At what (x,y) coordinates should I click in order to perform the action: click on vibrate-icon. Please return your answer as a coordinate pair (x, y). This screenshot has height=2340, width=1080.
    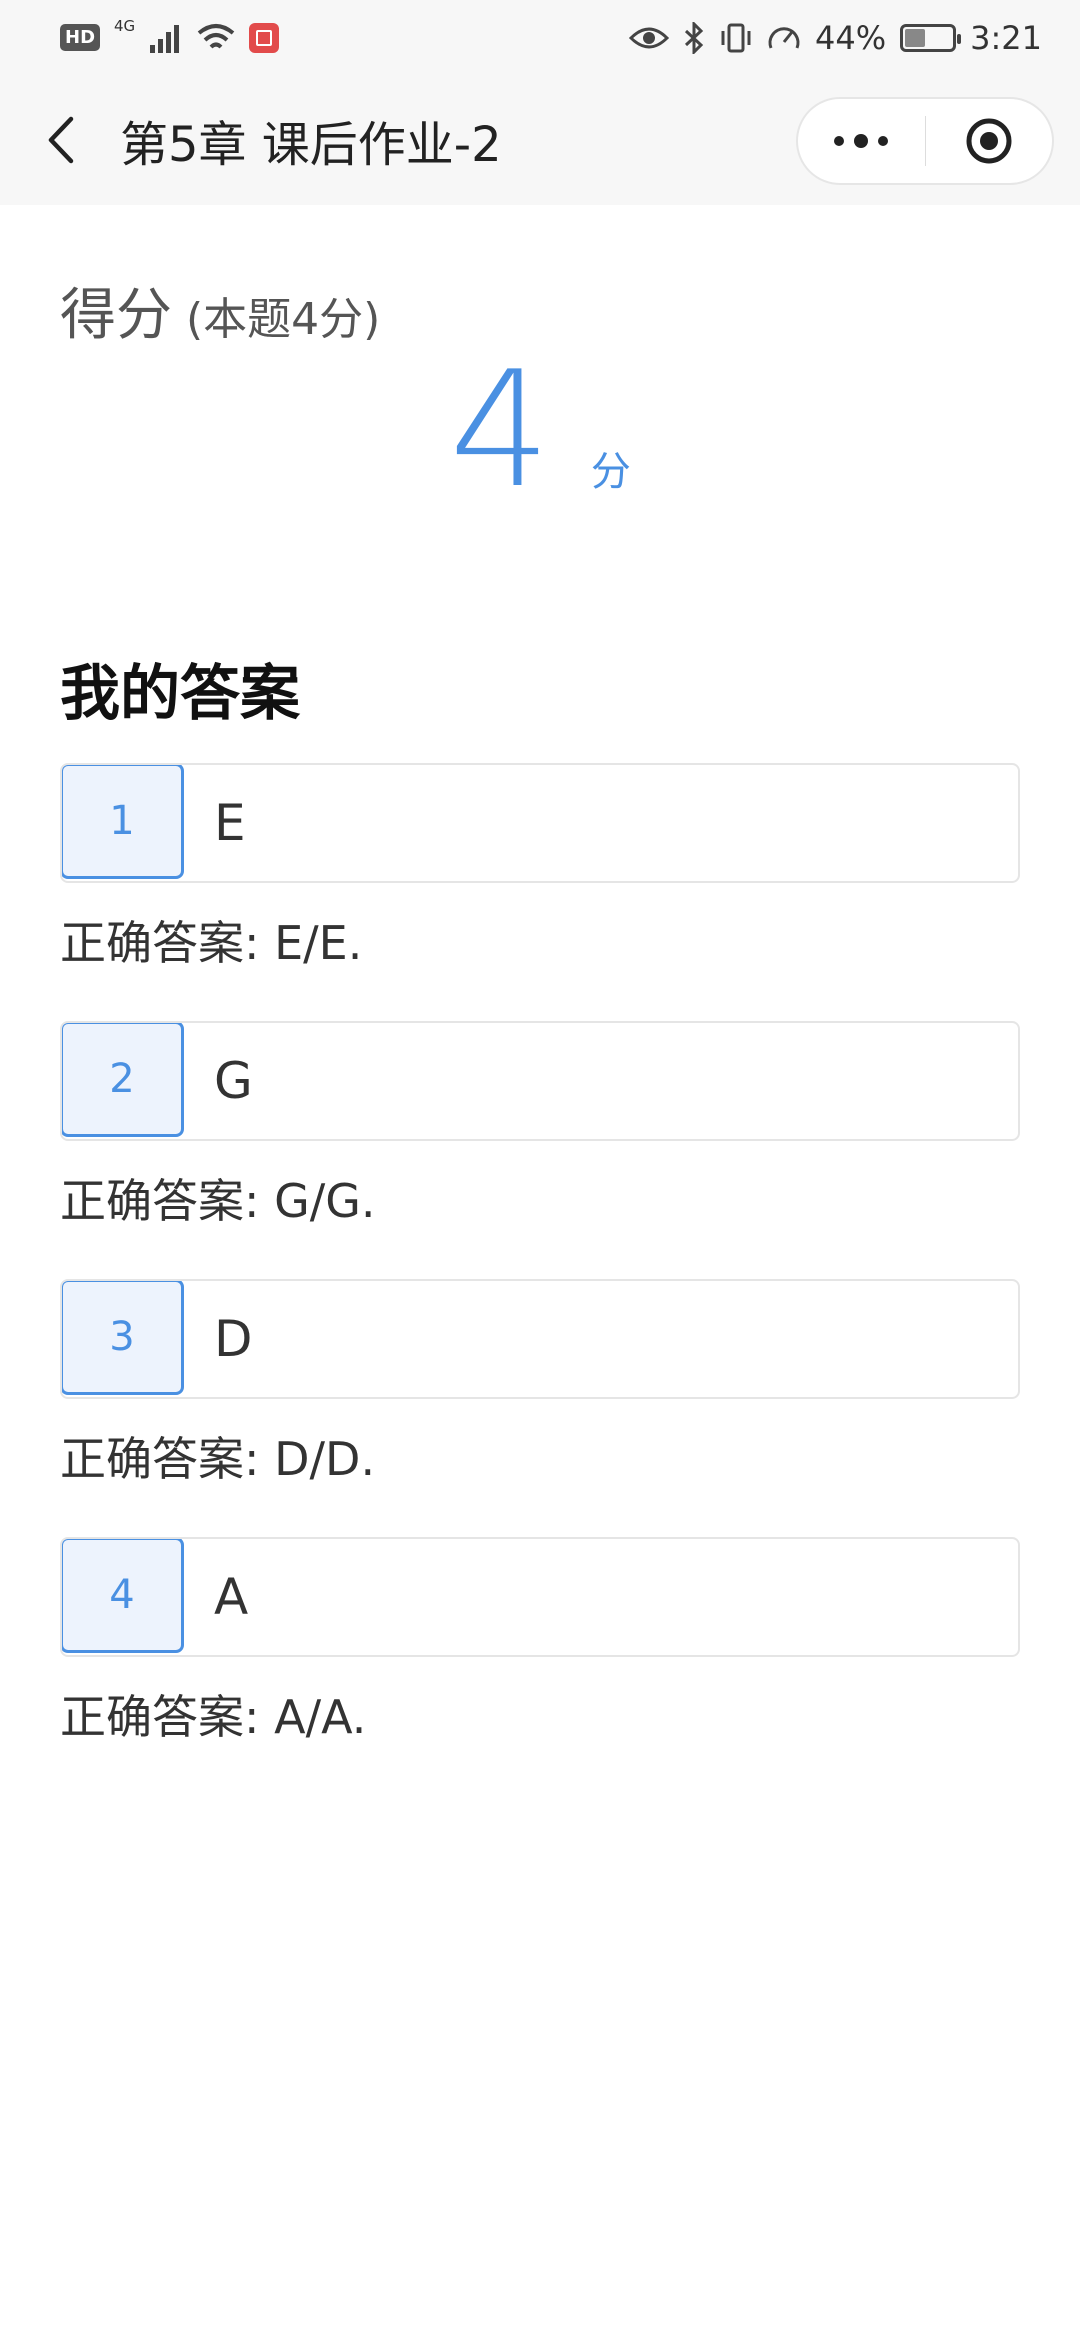
    Looking at the image, I should click on (736, 37).